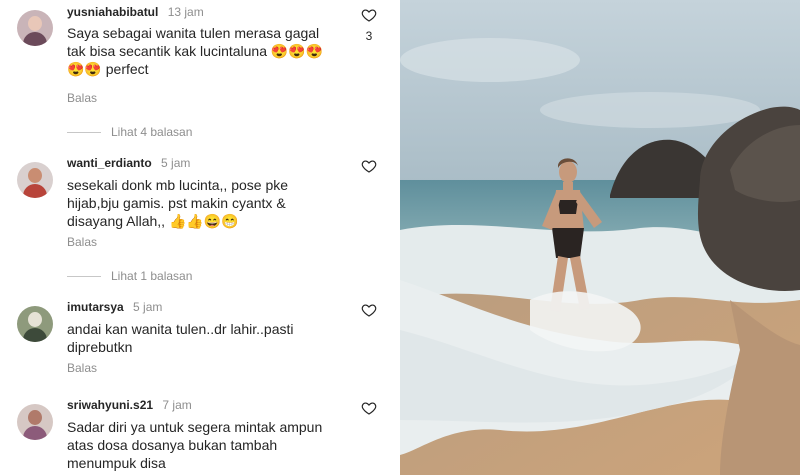 This screenshot has width=800, height=475. I want to click on comment-text-line: Sadar diri ya untuk segera mintak ampun, so click(195, 427).